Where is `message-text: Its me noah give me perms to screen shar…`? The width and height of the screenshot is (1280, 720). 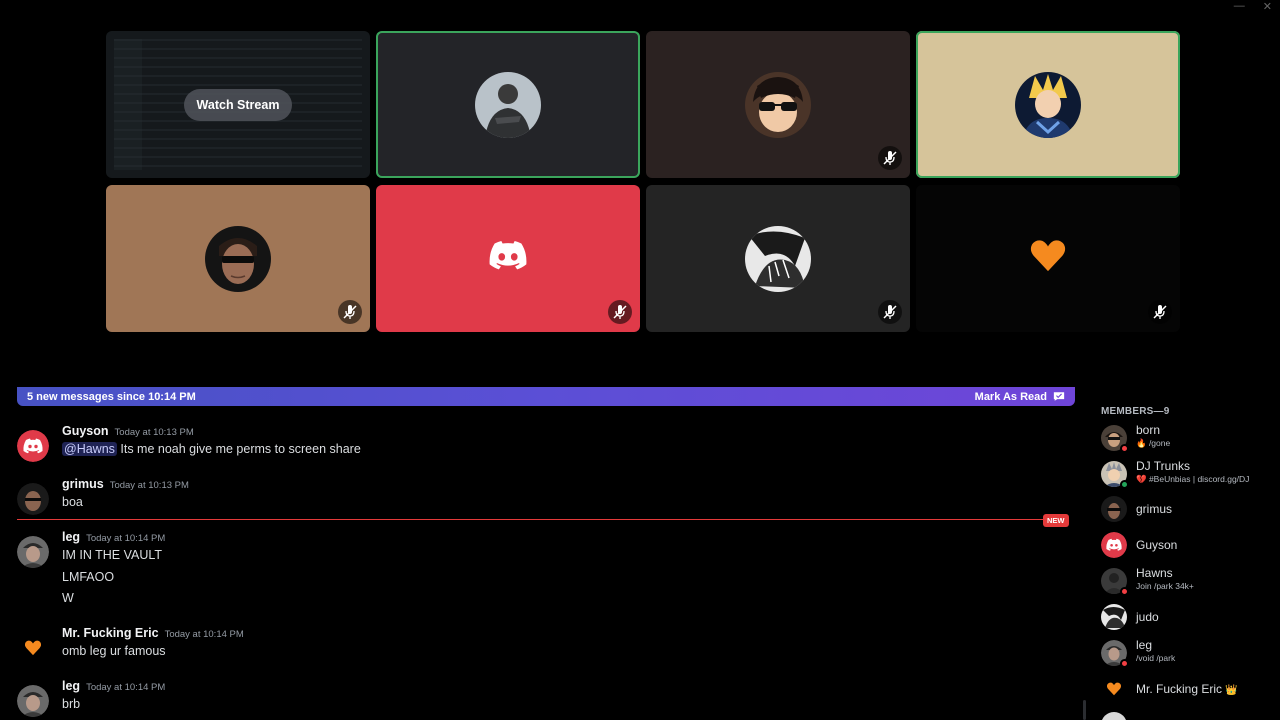 message-text: Its me noah give me perms to screen shar… is located at coordinates (240, 449).